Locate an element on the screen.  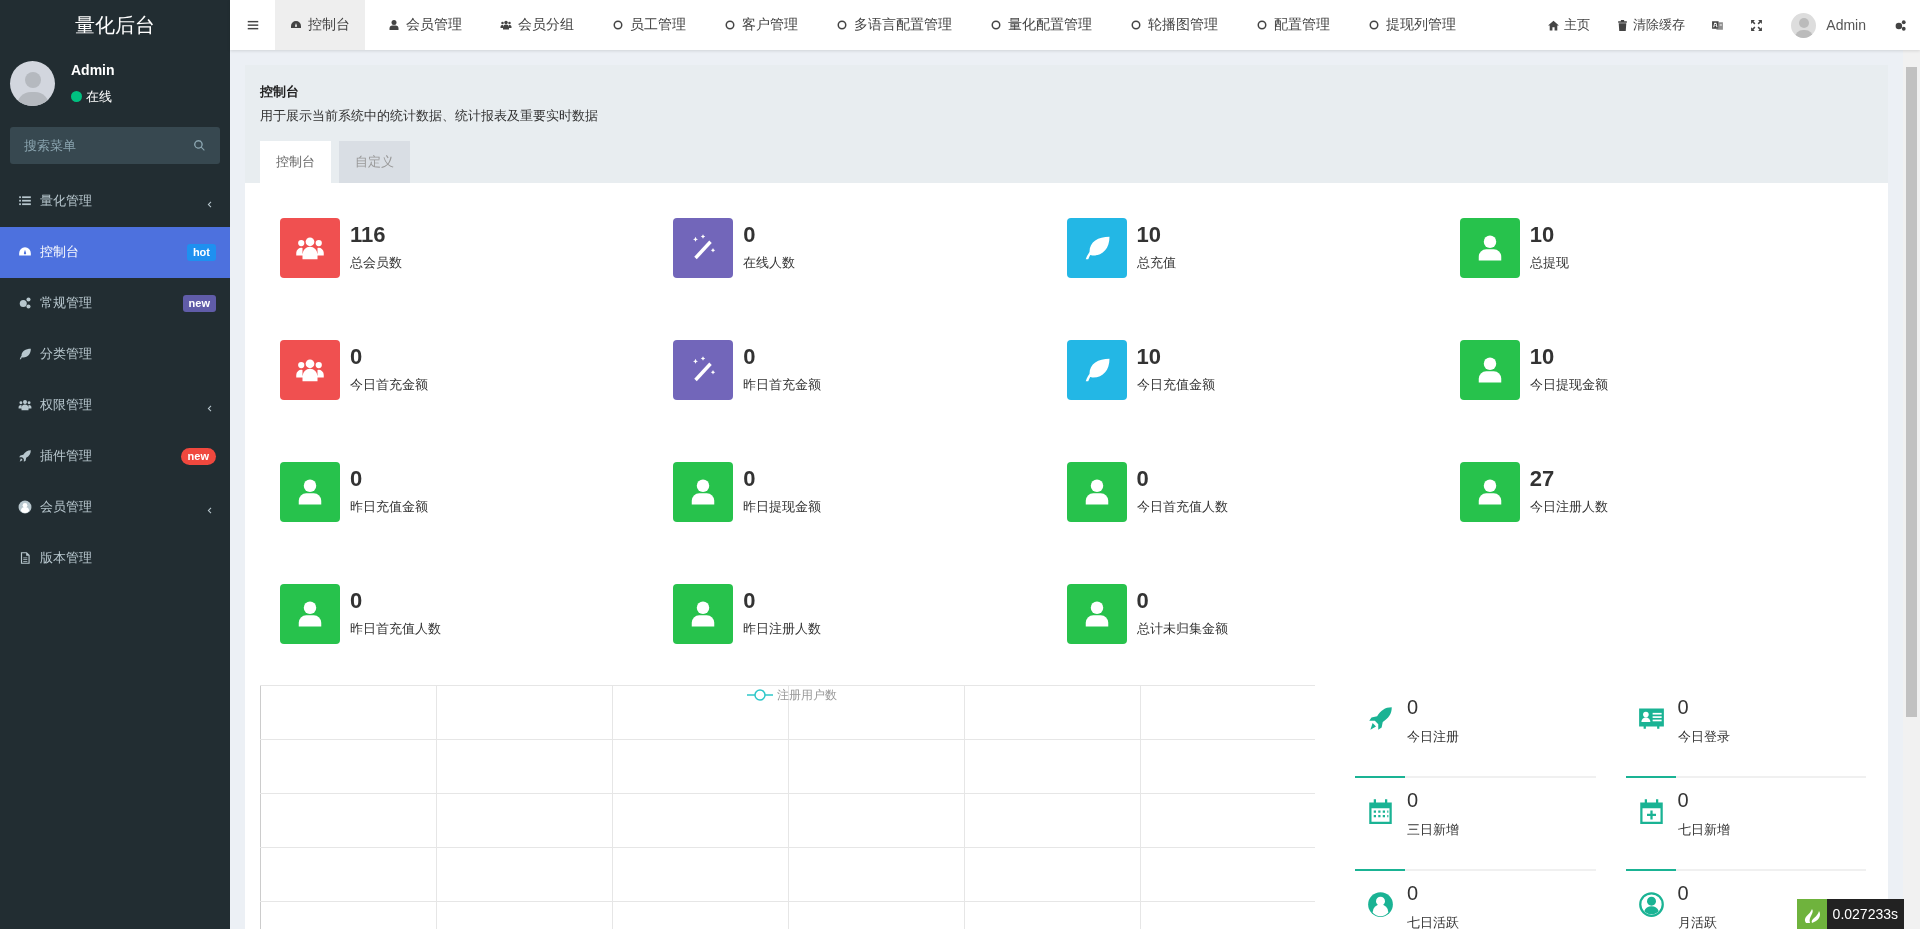
menu-label: 控制台 is located at coordinates (60, 252).